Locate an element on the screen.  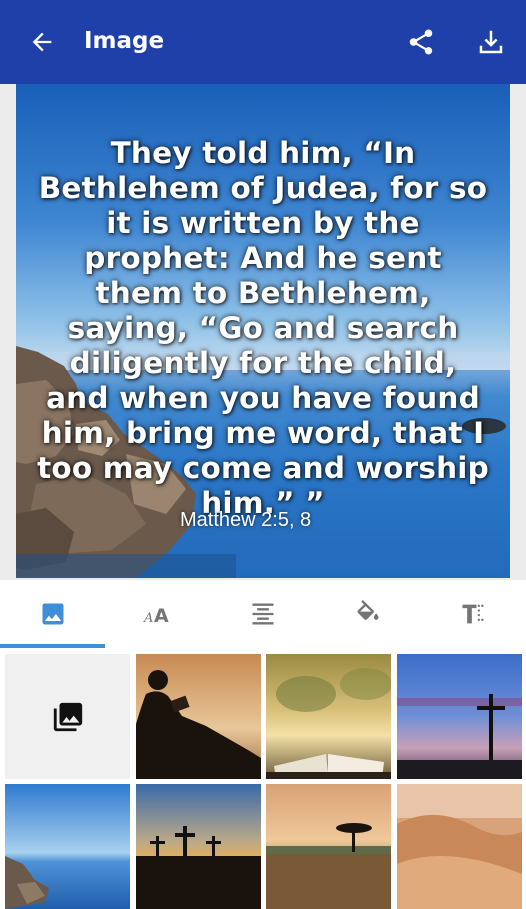
thumbnail-three-crosses is located at coordinates (198, 846).